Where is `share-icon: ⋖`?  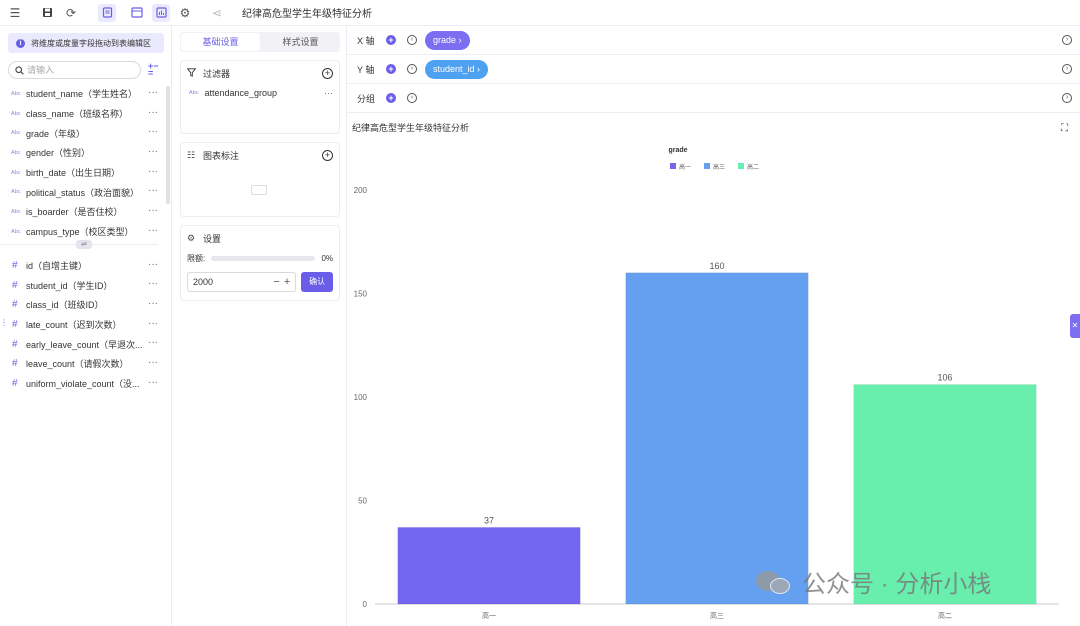 share-icon: ⋖ is located at coordinates (217, 13).